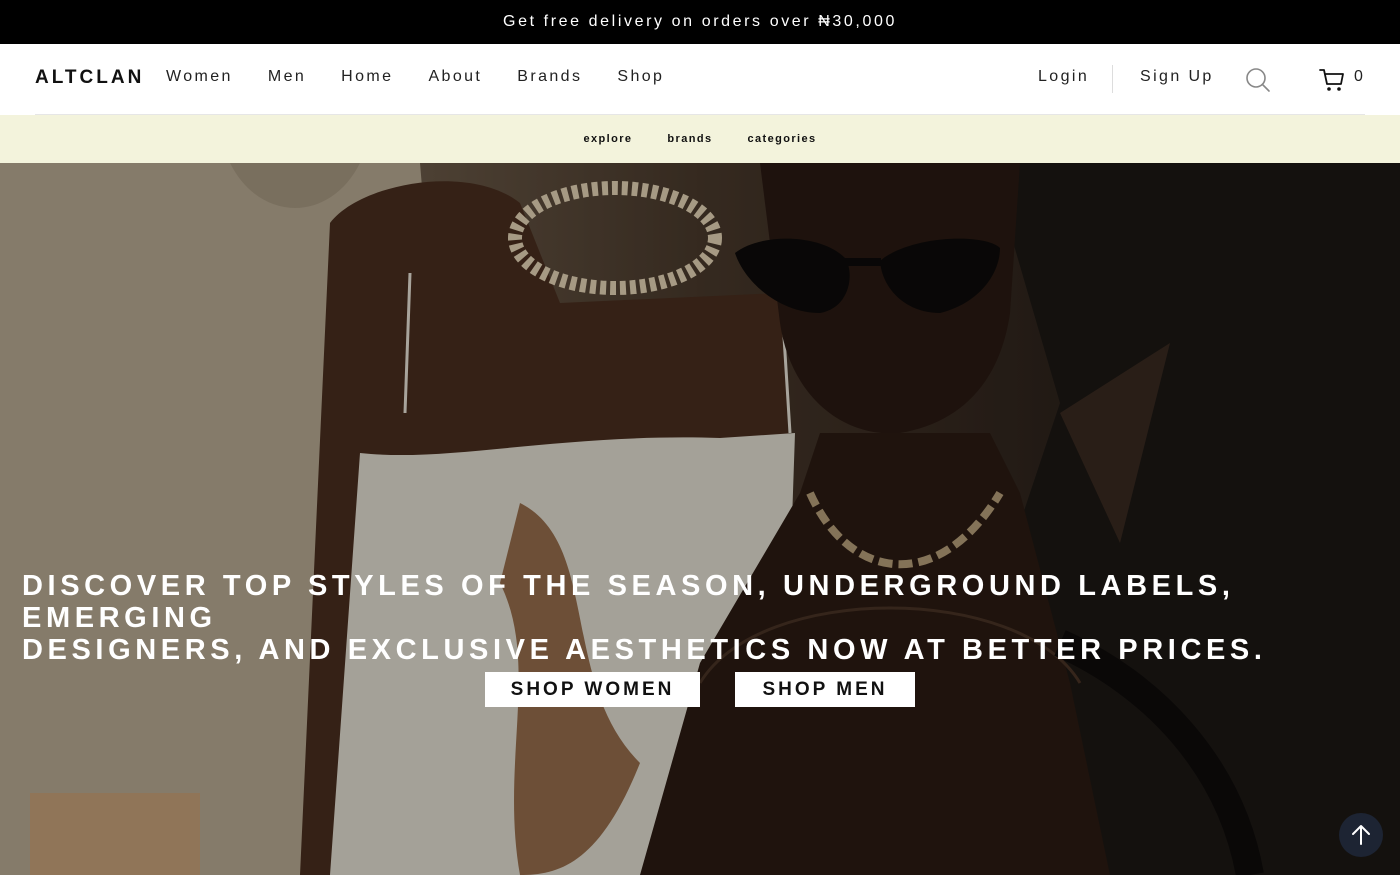 The width and height of the screenshot is (1400, 875). What do you see at coordinates (1258, 80) in the screenshot?
I see `search-icon` at bounding box center [1258, 80].